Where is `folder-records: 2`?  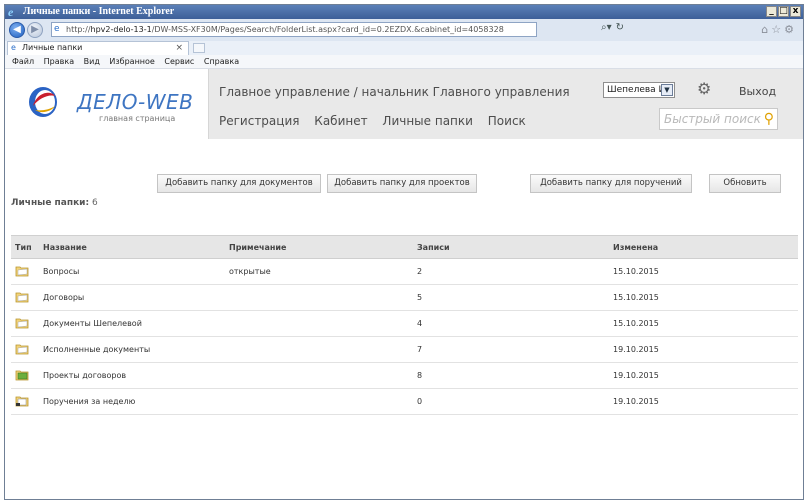 folder-records: 2 is located at coordinates (511, 271).